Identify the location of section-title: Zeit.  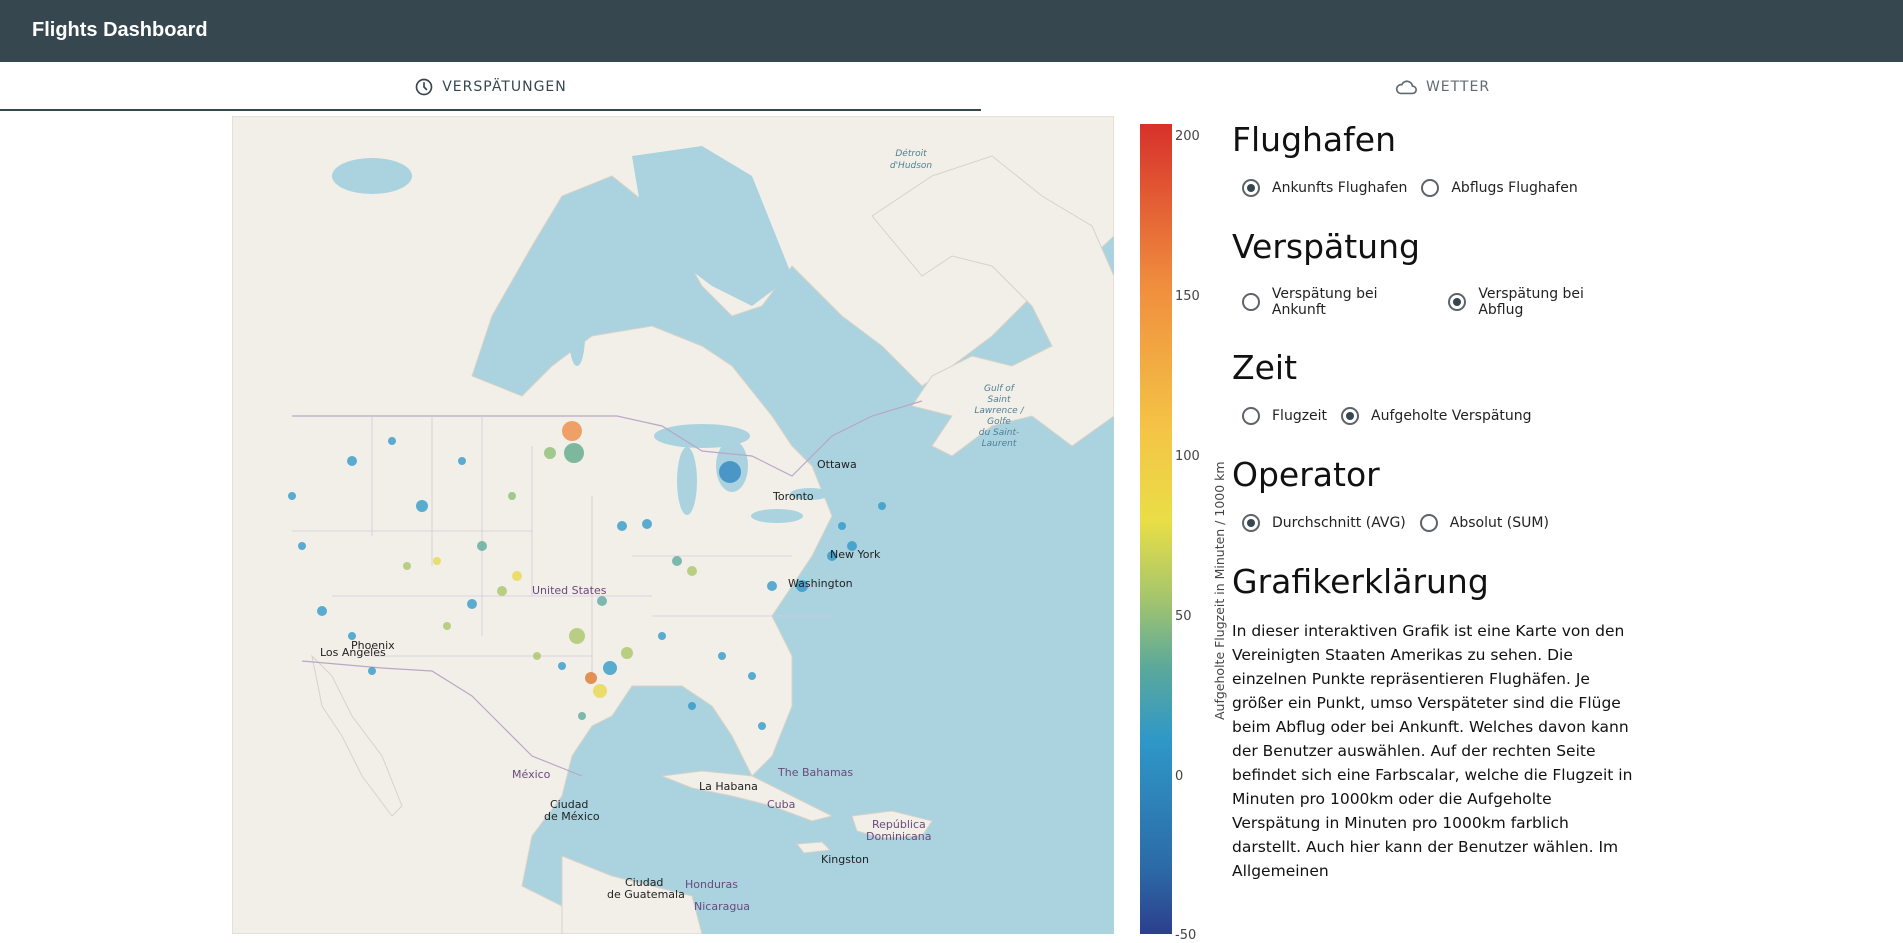
(1265, 367).